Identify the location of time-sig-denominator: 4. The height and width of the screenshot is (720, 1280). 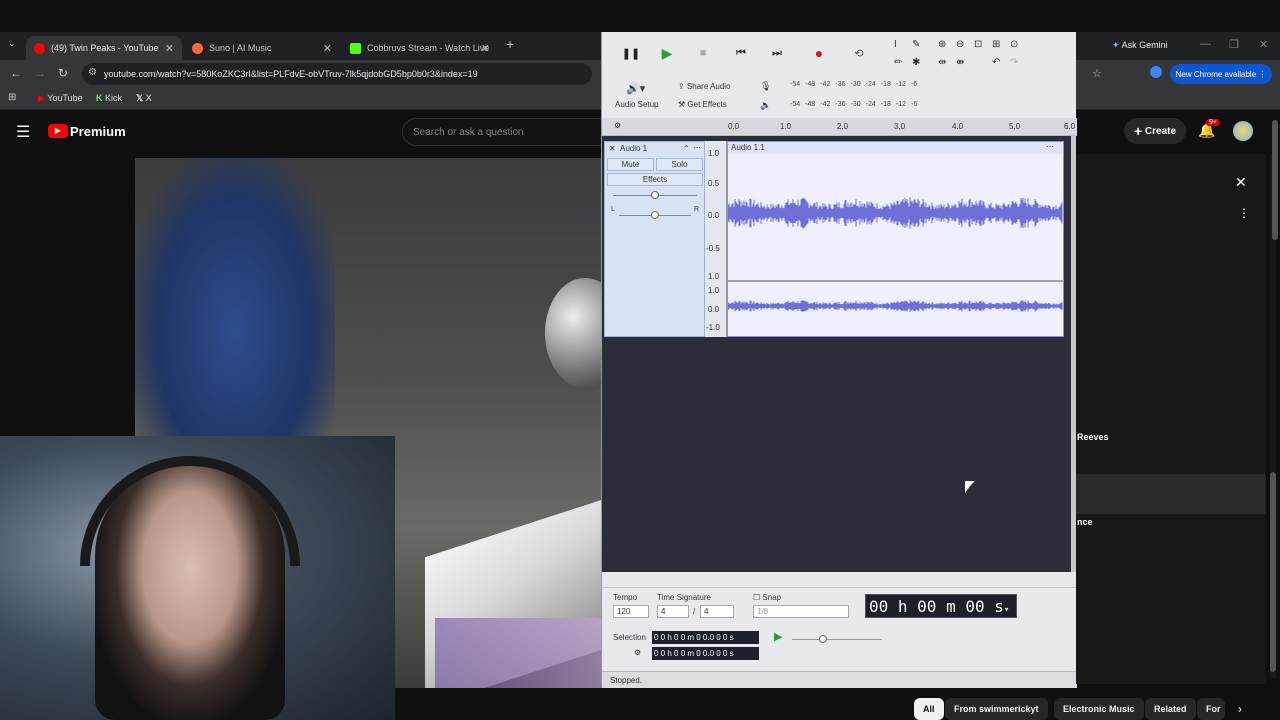
(717, 611).